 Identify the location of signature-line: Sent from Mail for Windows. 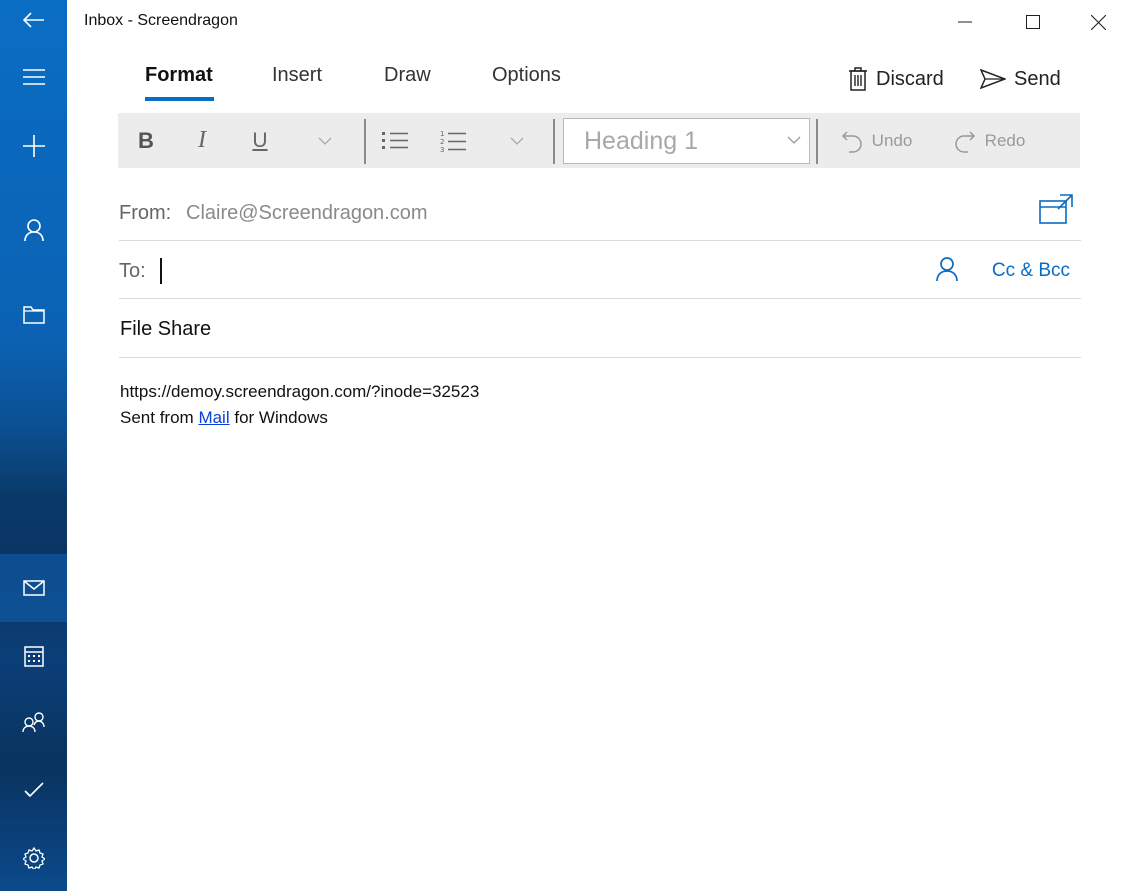
(299, 418).